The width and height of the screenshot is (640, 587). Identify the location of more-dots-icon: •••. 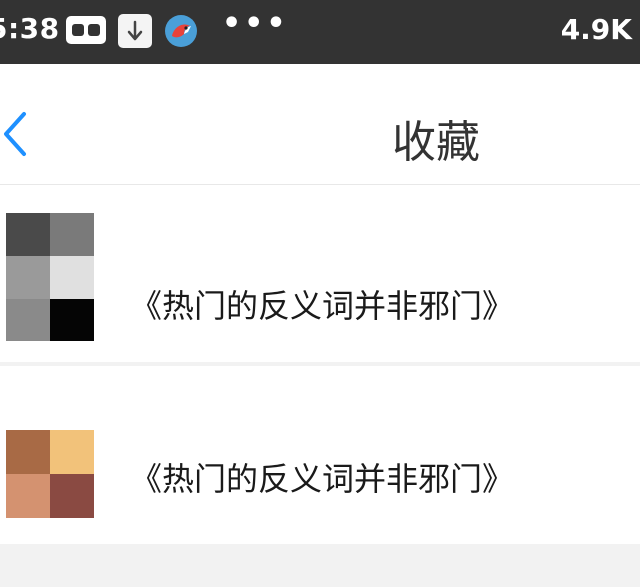
(255, 23).